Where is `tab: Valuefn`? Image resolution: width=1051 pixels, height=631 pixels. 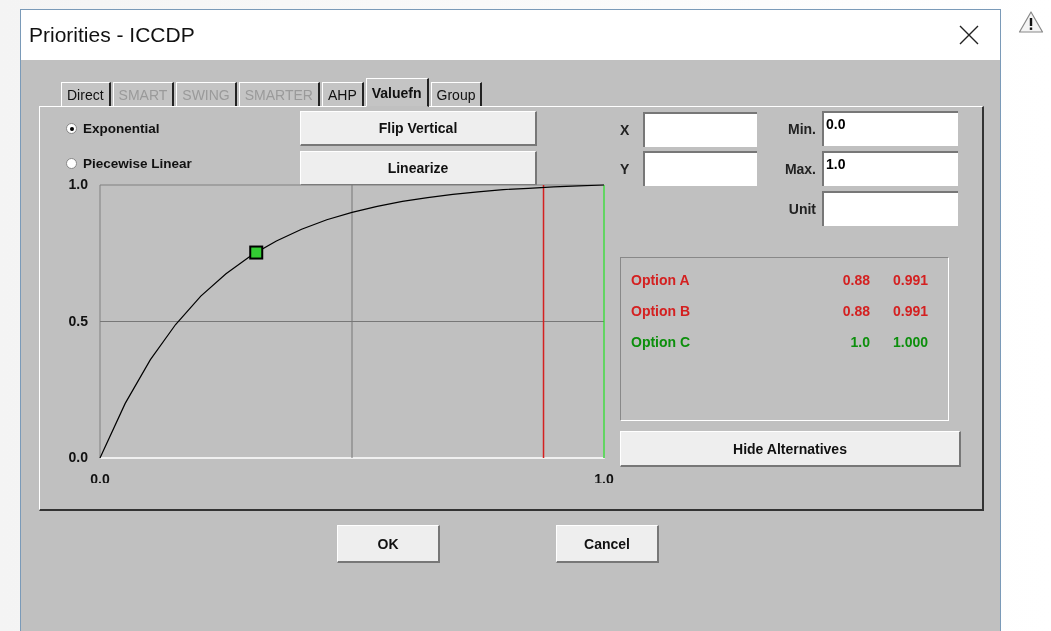
tab: Valuefn is located at coordinates (397, 92).